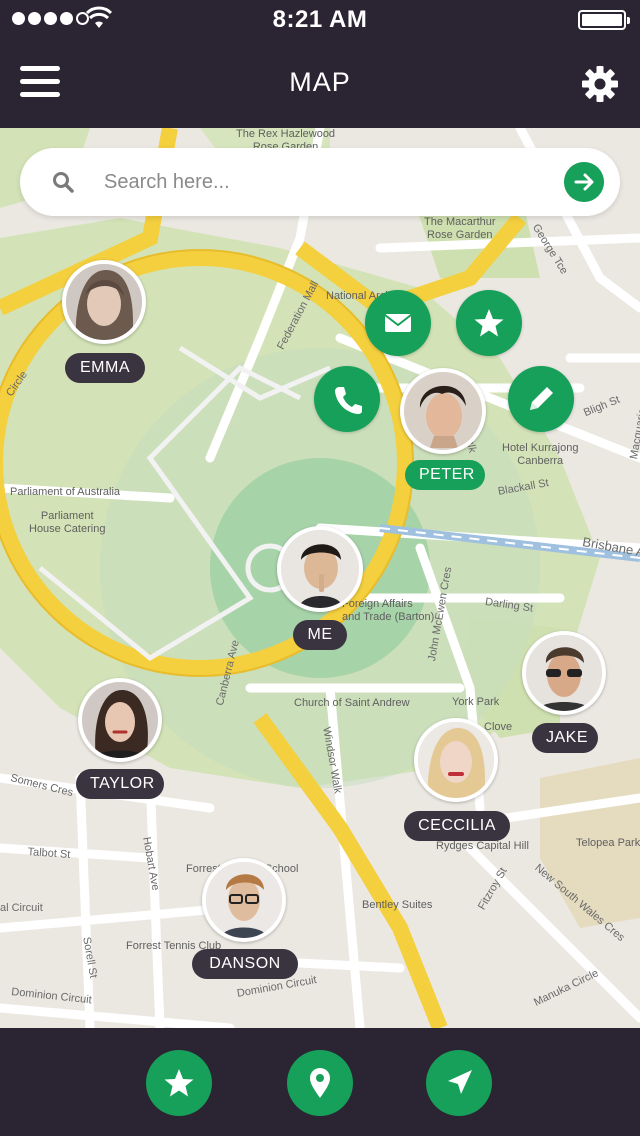 Image resolution: width=640 pixels, height=1136 pixels. Describe the element at coordinates (482, 846) in the screenshot. I see `map-label: Rydges Capital Hill` at that location.